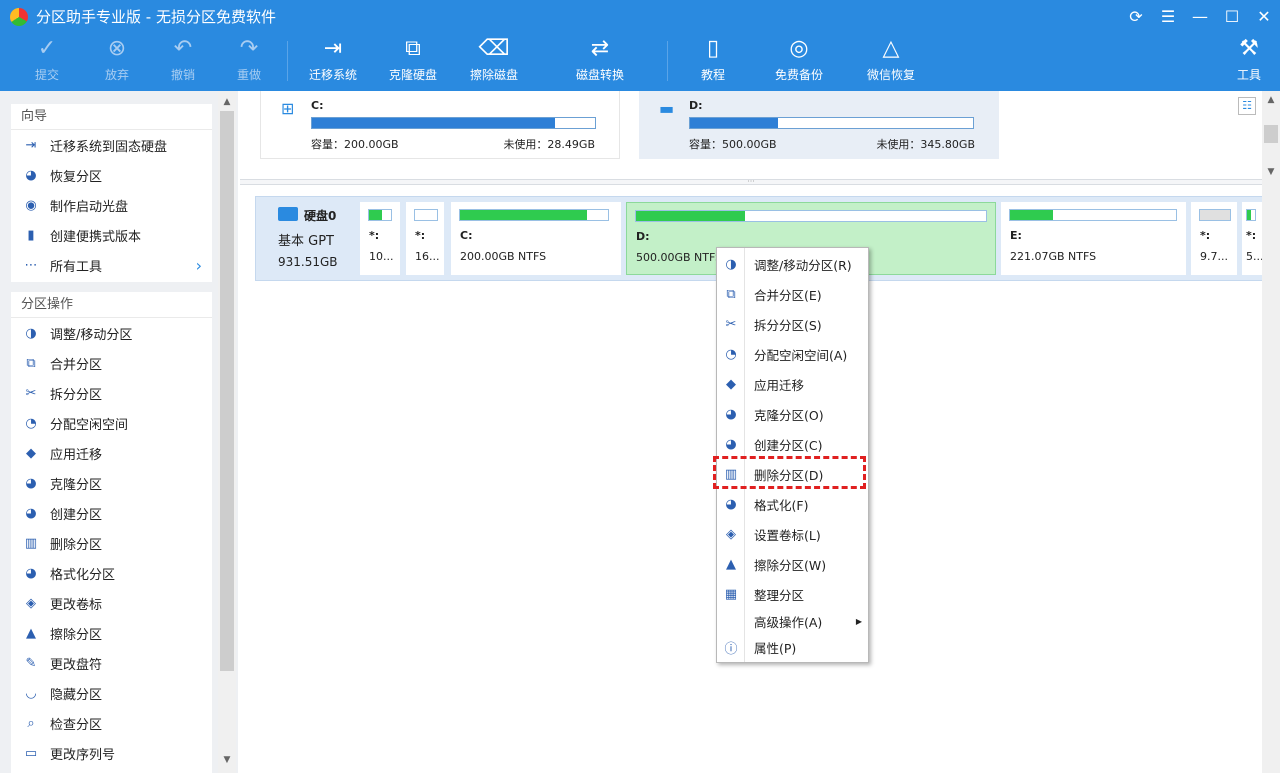 This screenshot has width=1280, height=773. Describe the element at coordinates (494, 62) in the screenshot. I see `wipe-disk-button: ⌫ 擦除磁盘` at that location.